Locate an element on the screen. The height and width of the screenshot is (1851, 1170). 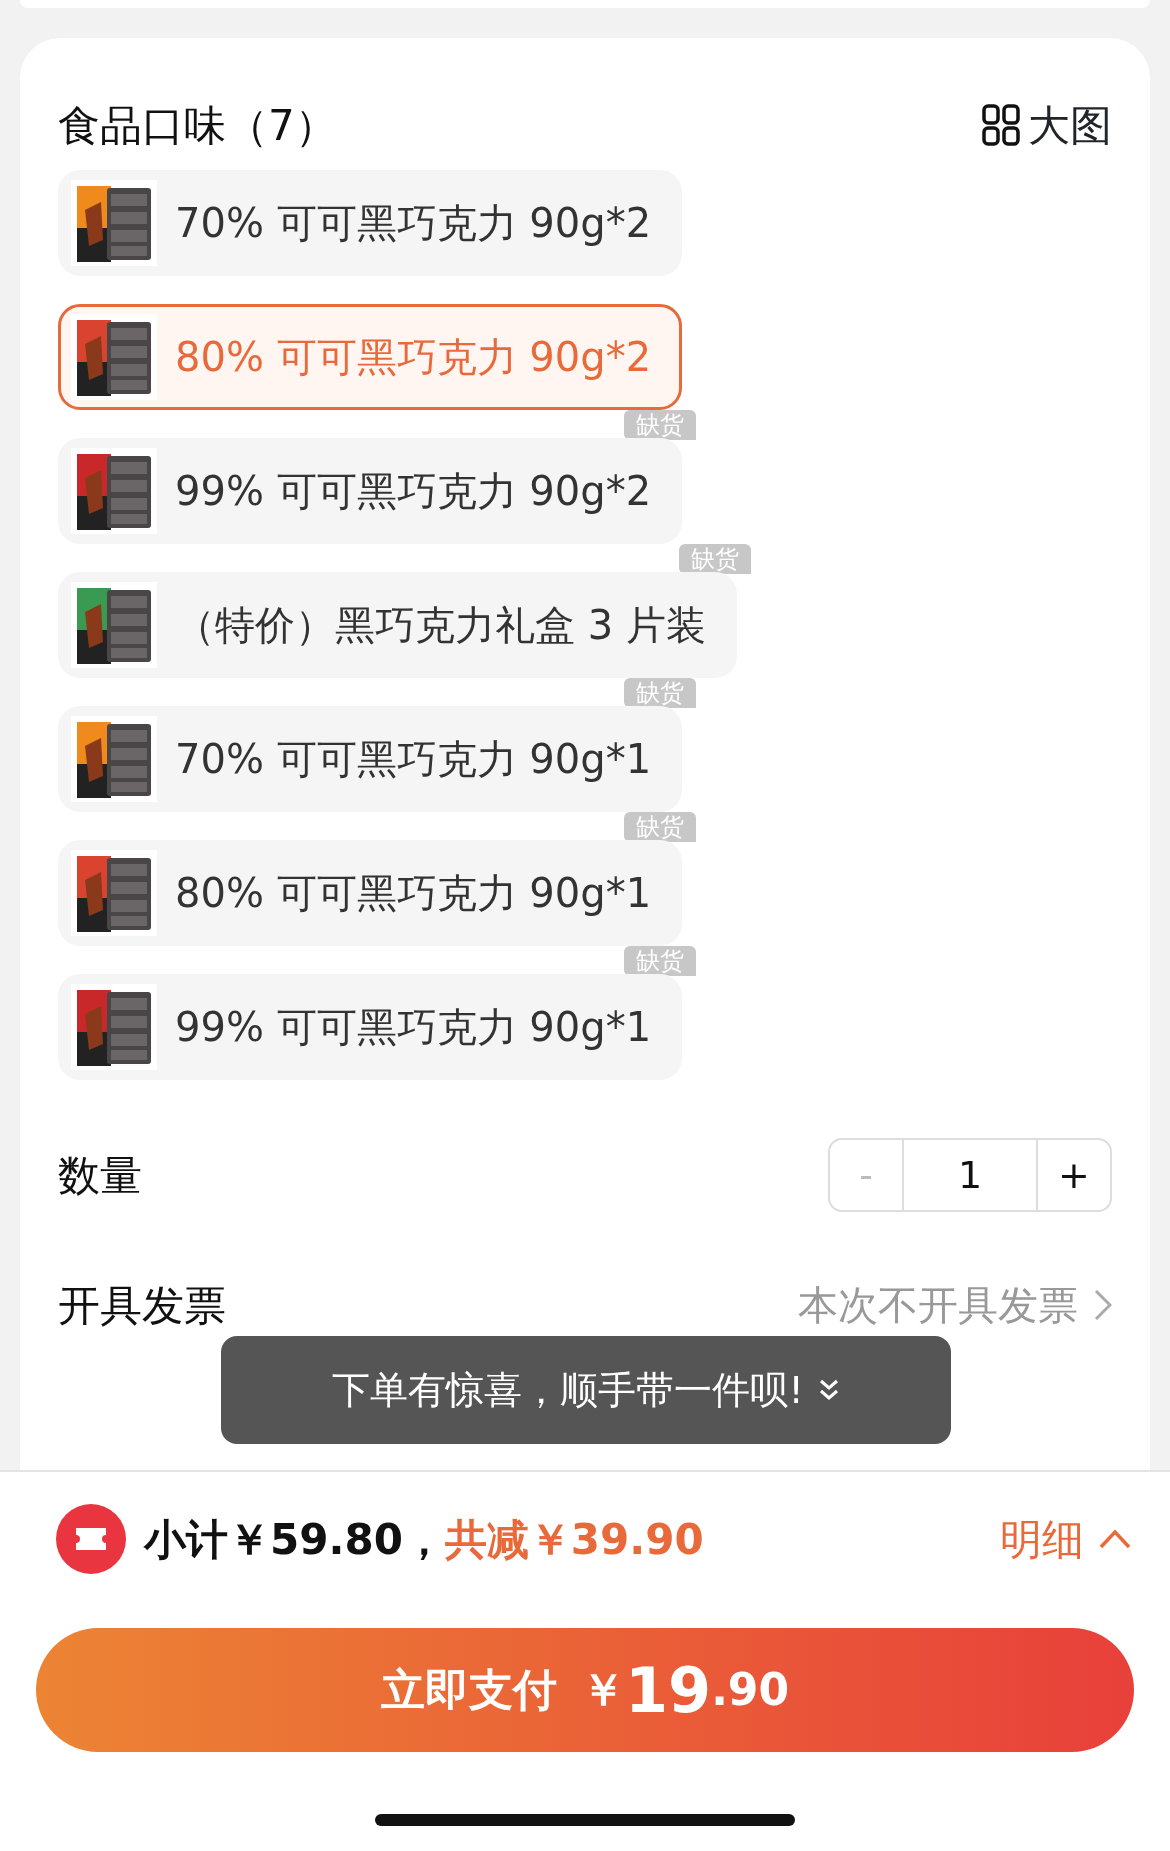
toast: 下单有惊喜，顺手带一件呗! is located at coordinates (586, 1390).